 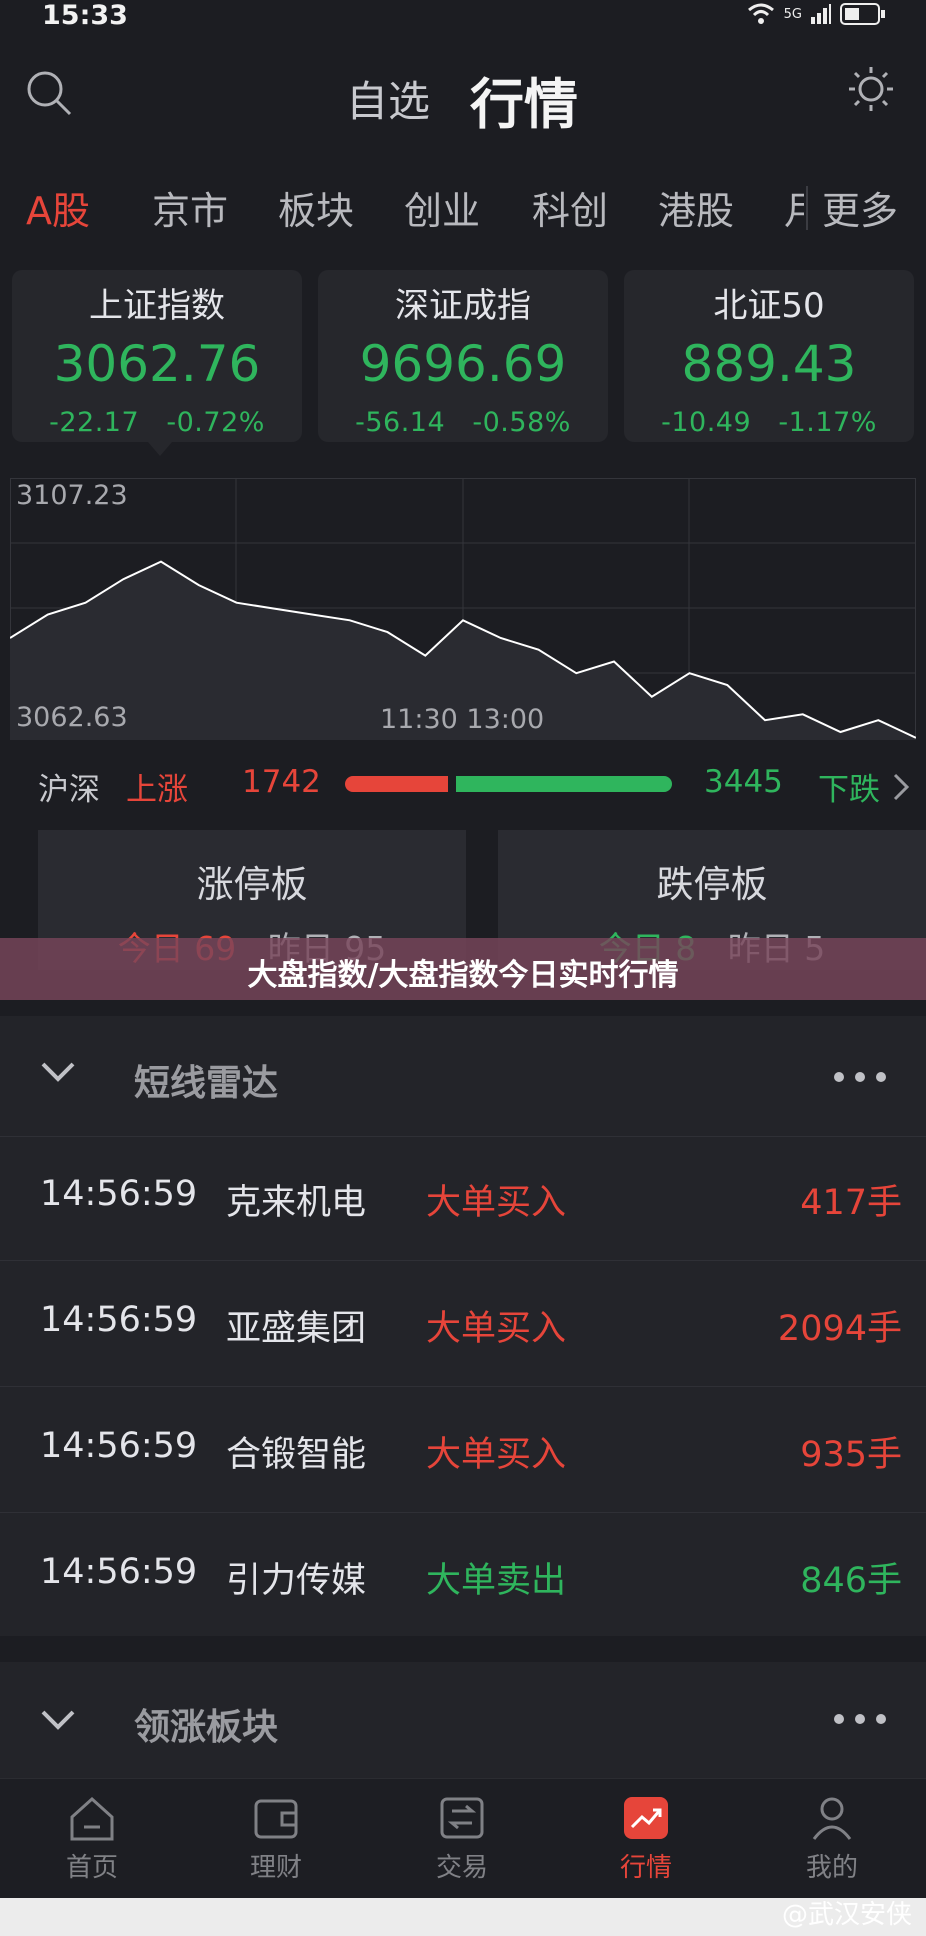 I want to click on tab-a-shares: A股, so click(x=58, y=207).